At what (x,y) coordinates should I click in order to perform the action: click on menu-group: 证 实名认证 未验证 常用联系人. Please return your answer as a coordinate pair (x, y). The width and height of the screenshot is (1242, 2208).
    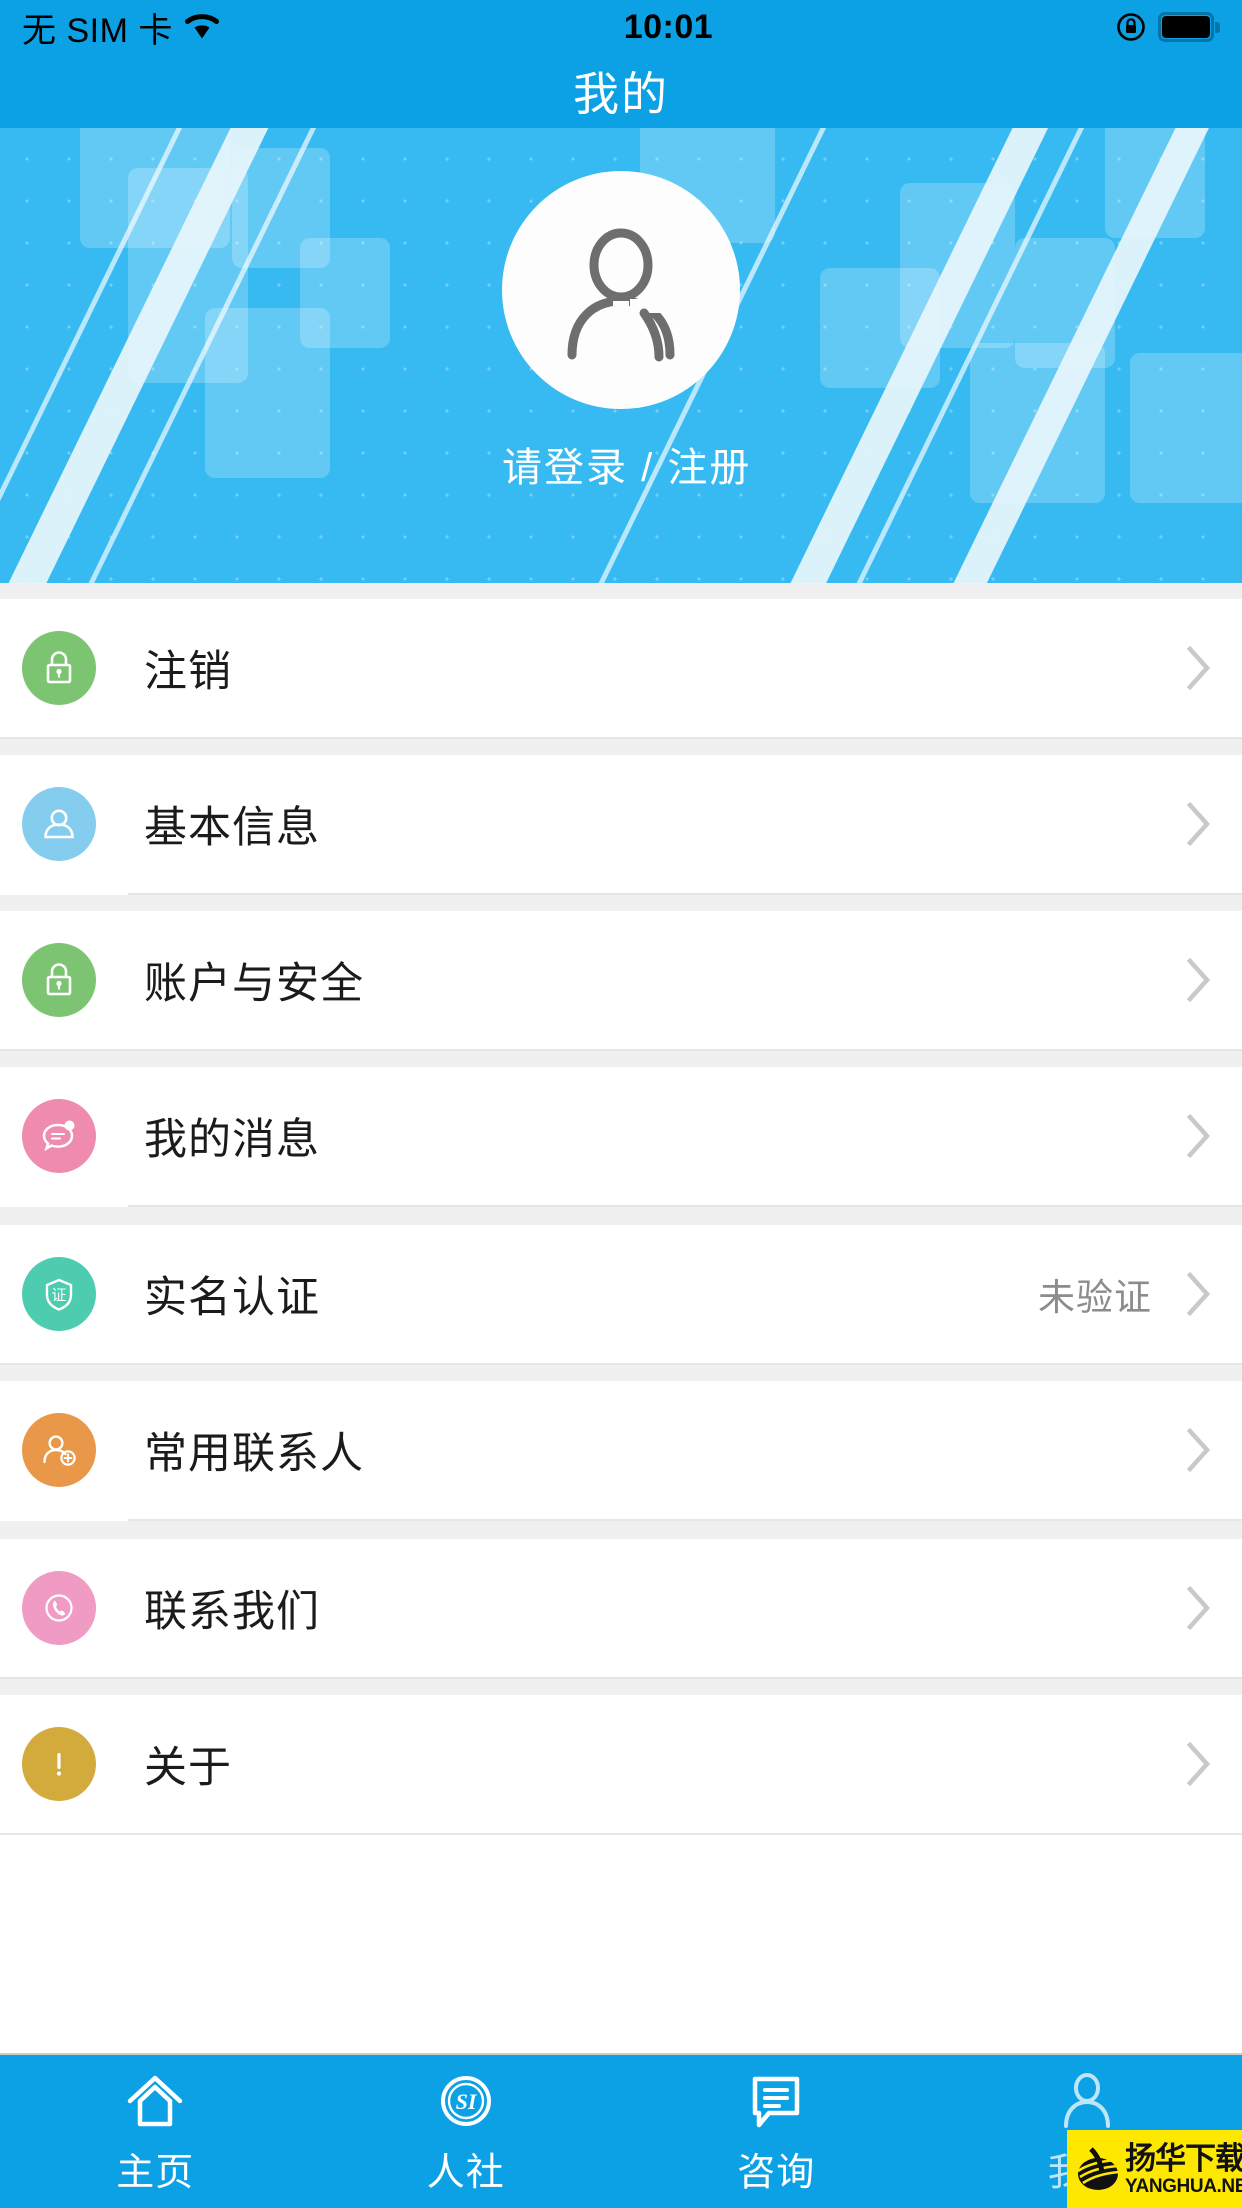
    Looking at the image, I should click on (621, 1373).